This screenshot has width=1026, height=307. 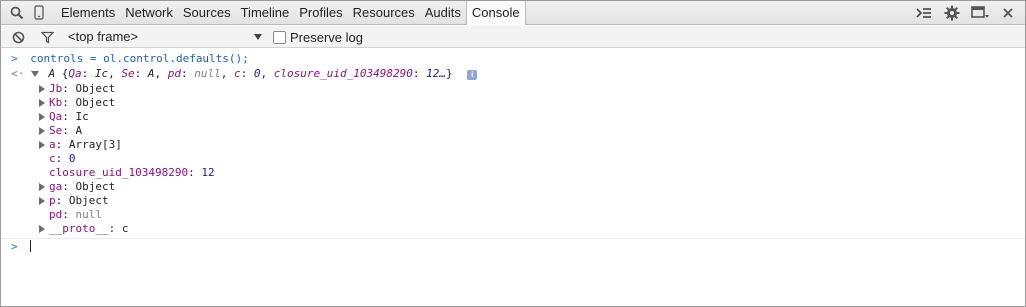 I want to click on console-input-line: > controls = ol.control.defaults();, so click(x=130, y=59).